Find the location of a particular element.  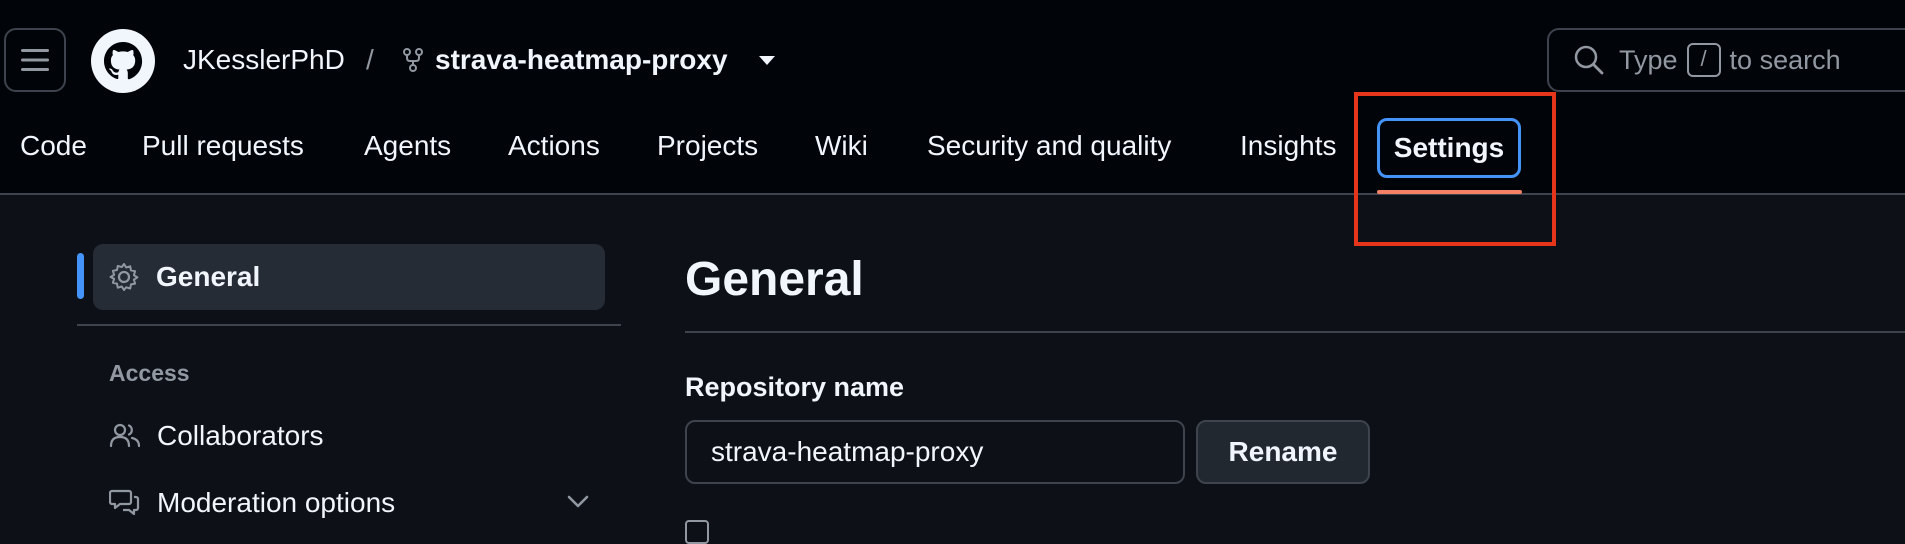

template-repository-checkbox is located at coordinates (697, 532).